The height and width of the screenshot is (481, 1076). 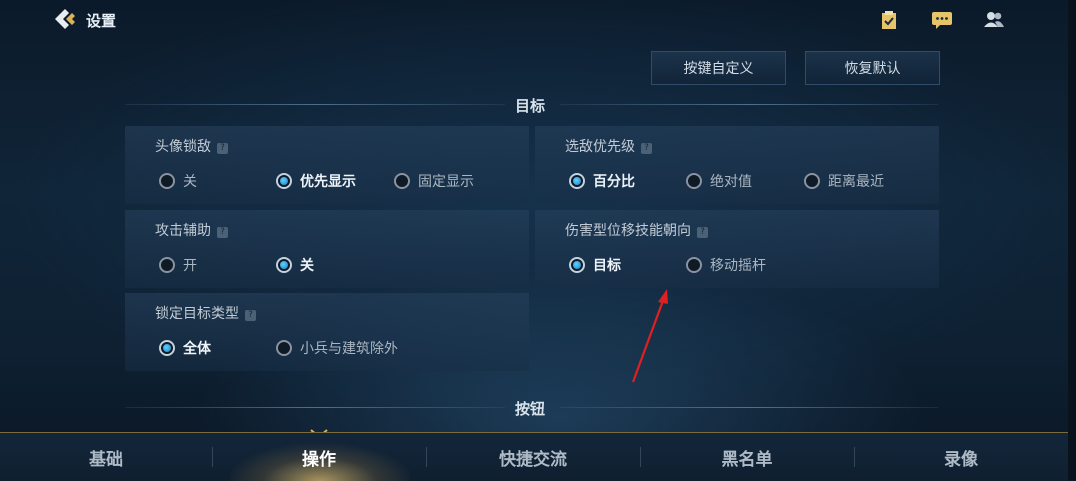 I want to click on option-priority-absolute: 绝对值, so click(x=719, y=181).